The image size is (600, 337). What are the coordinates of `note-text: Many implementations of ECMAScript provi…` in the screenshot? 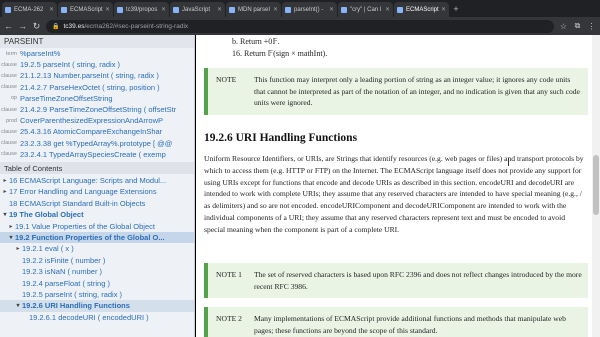 It's located at (410, 324).